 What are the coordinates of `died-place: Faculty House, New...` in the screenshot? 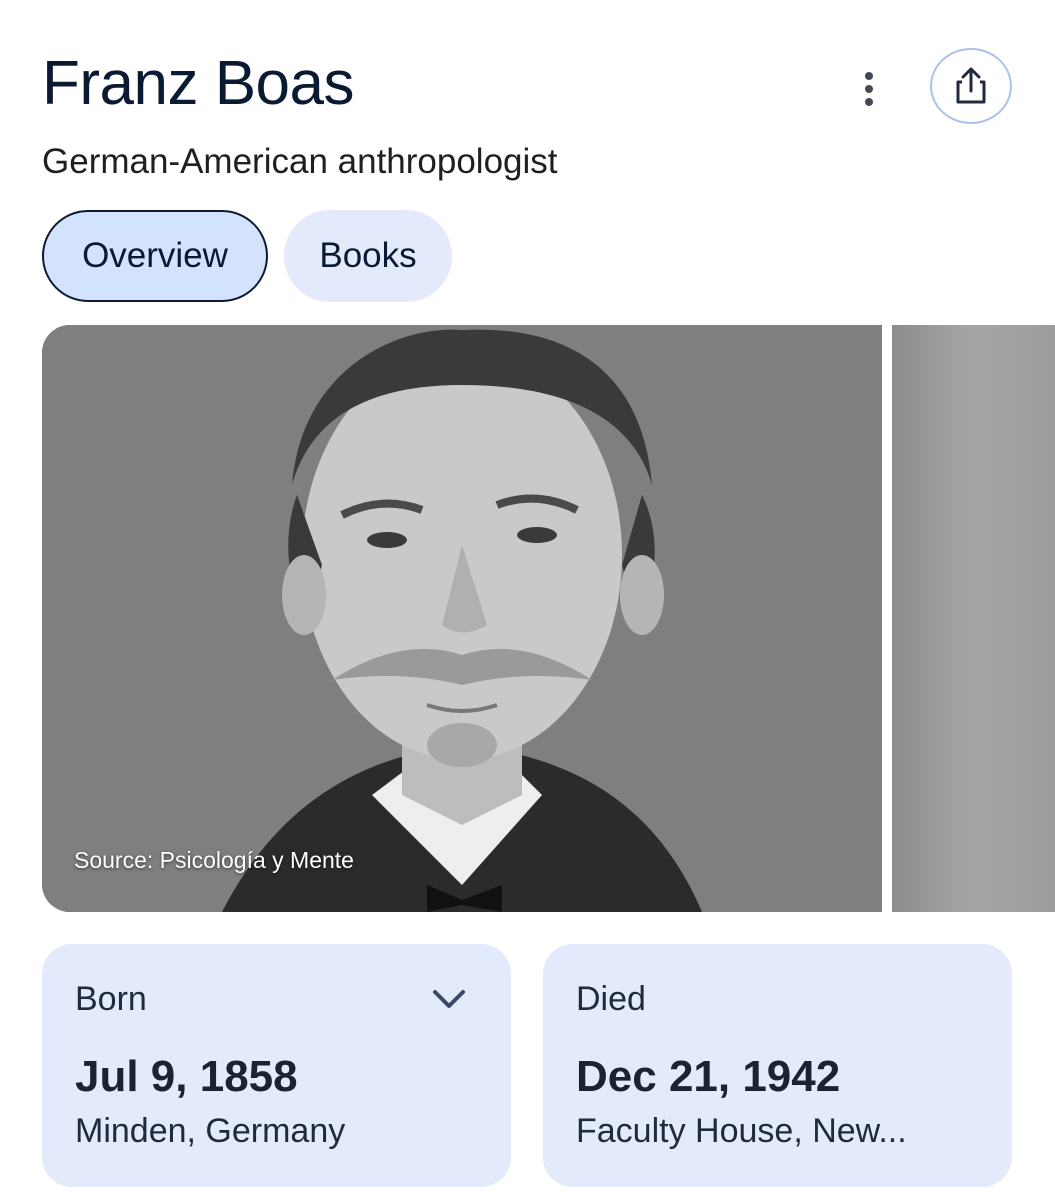 It's located at (741, 1131).